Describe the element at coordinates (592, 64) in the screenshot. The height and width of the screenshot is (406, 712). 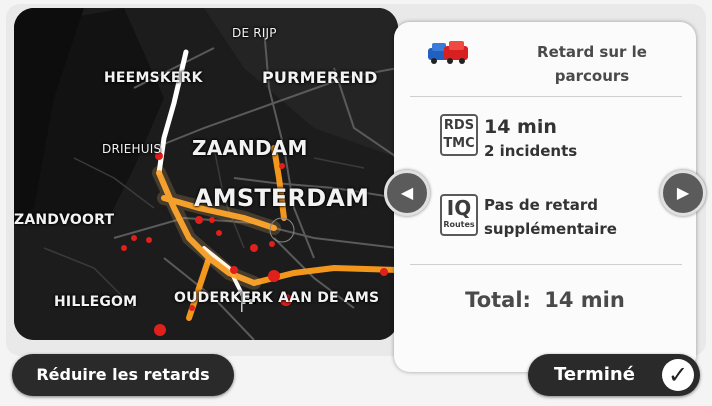
I see `panel-title: Retard sur le parcours` at that location.